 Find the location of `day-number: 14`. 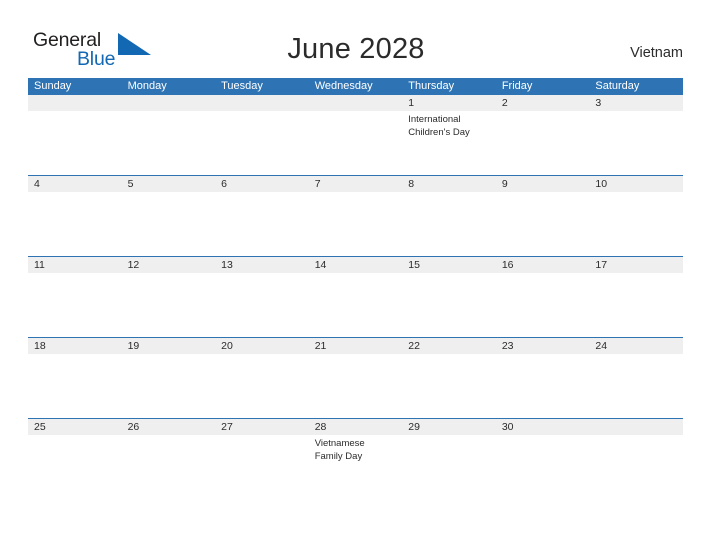

day-number: 14 is located at coordinates (356, 265).